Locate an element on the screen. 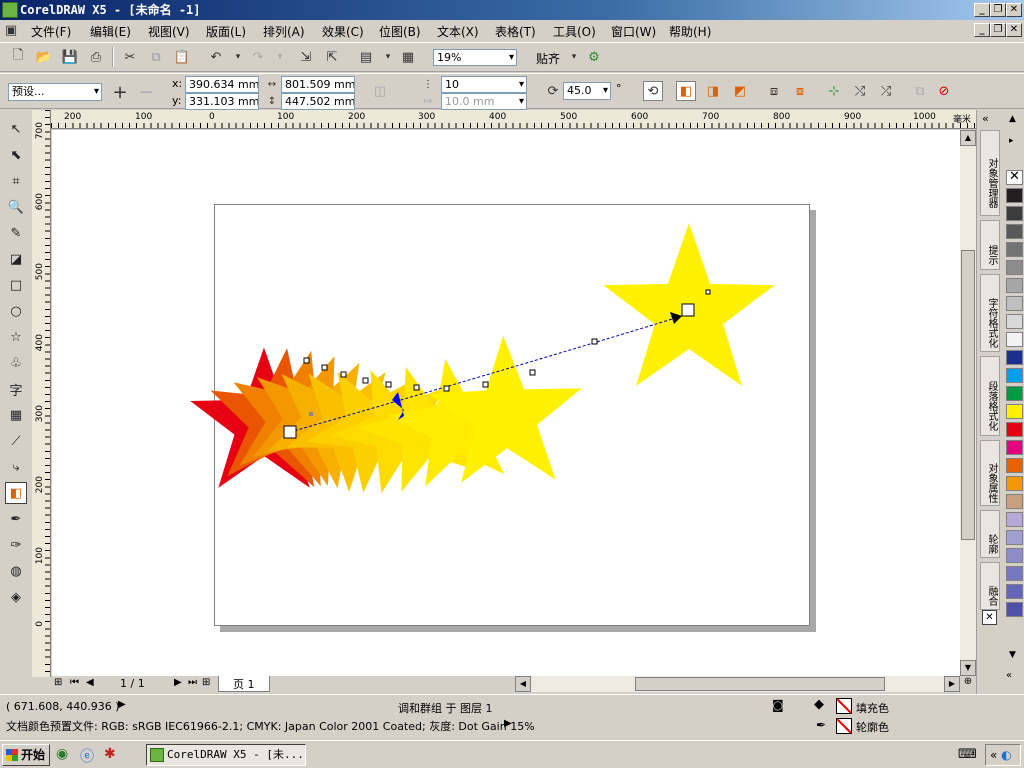  navigator-icon: ⊕ is located at coordinates (968, 684).